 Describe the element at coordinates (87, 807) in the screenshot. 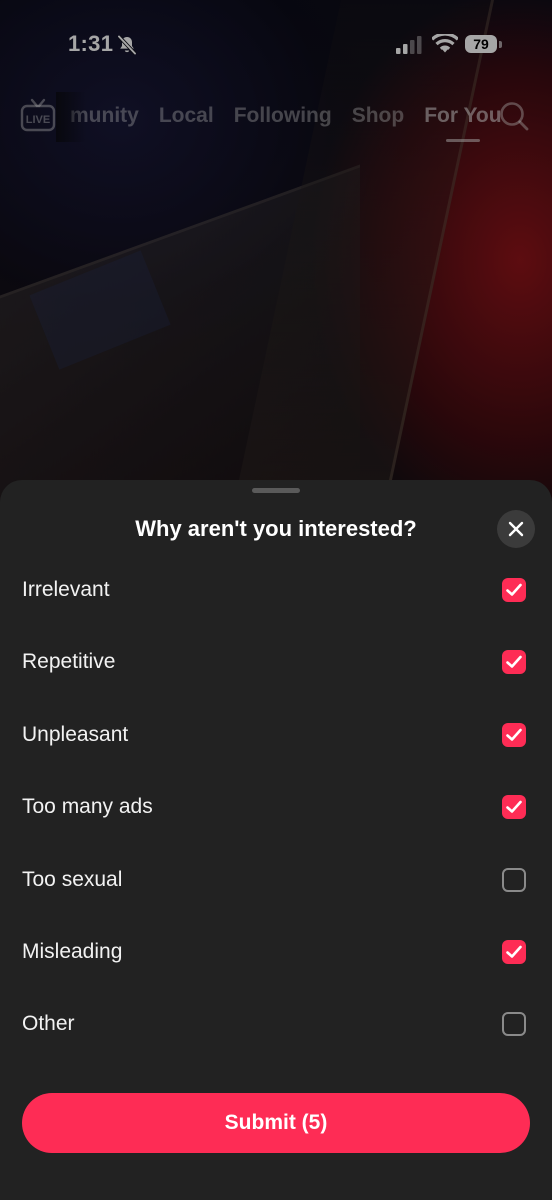

I see `reason-label: Too many ads` at that location.